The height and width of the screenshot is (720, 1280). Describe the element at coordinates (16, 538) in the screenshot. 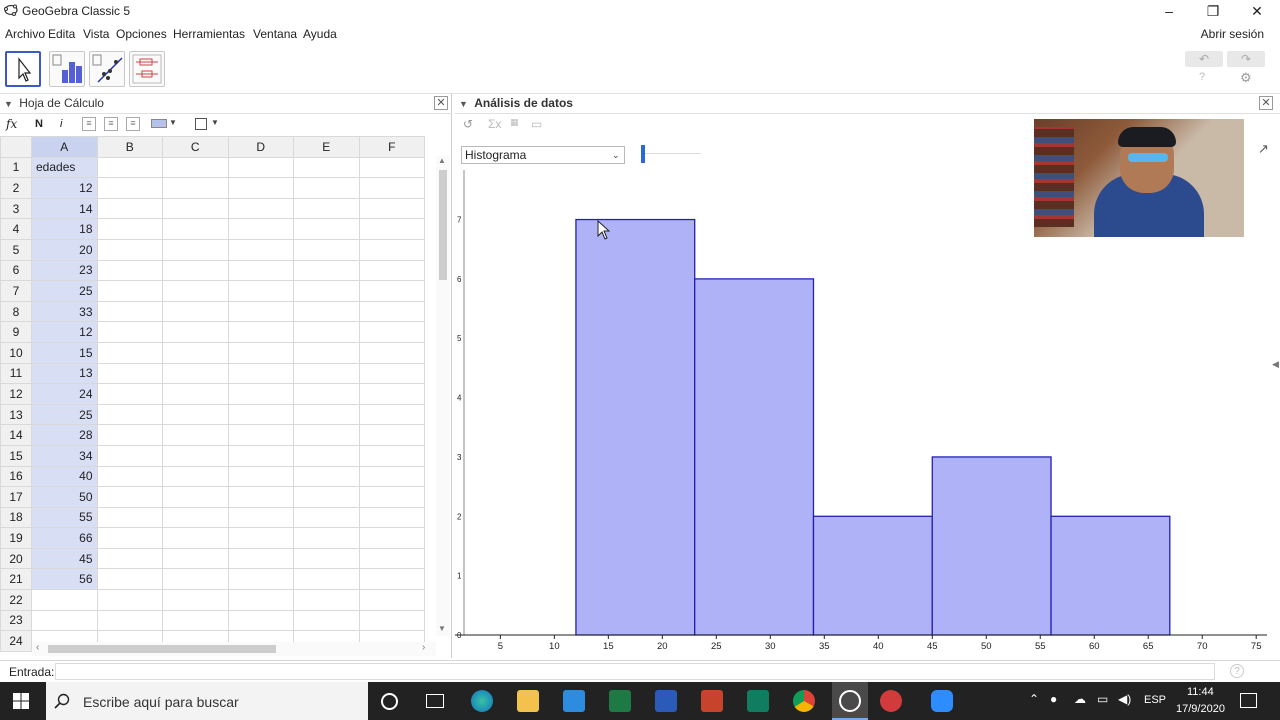

I see `row-header: 19` at that location.